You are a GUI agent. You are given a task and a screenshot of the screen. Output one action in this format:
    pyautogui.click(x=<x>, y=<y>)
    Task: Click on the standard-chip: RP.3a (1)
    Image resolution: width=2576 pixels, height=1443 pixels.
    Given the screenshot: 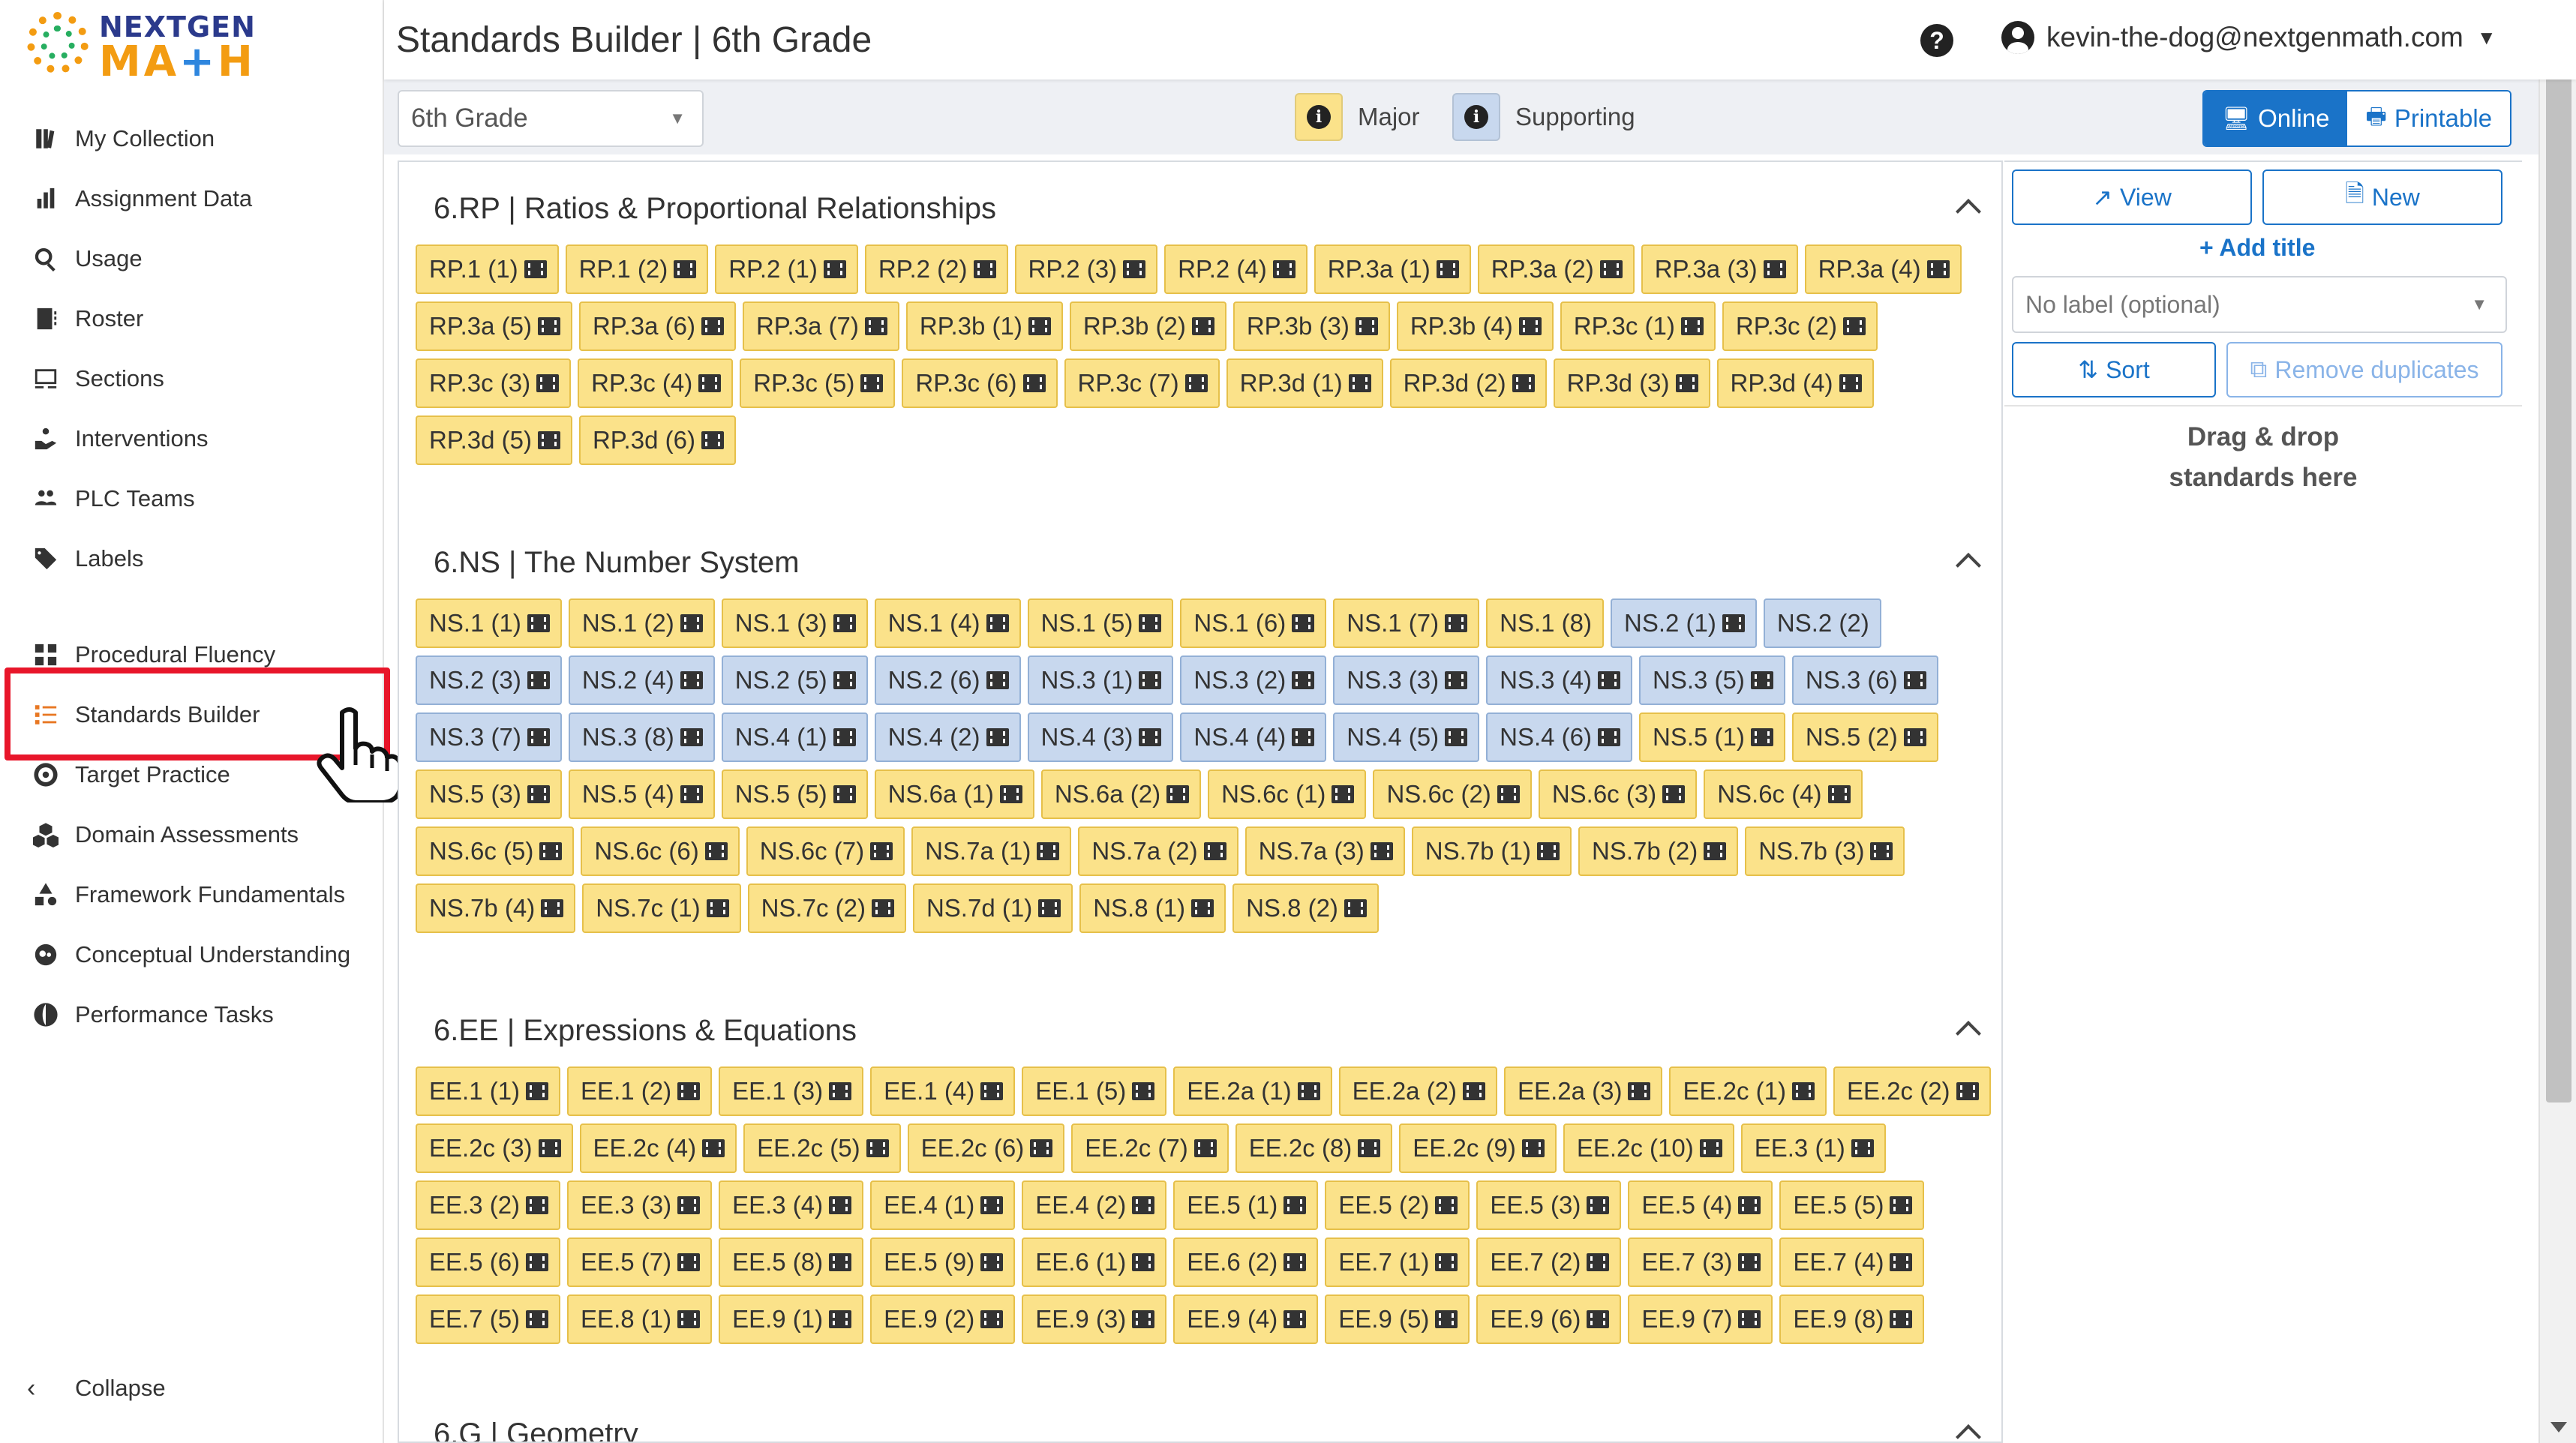 What is the action you would take?
    pyautogui.click(x=1392, y=269)
    